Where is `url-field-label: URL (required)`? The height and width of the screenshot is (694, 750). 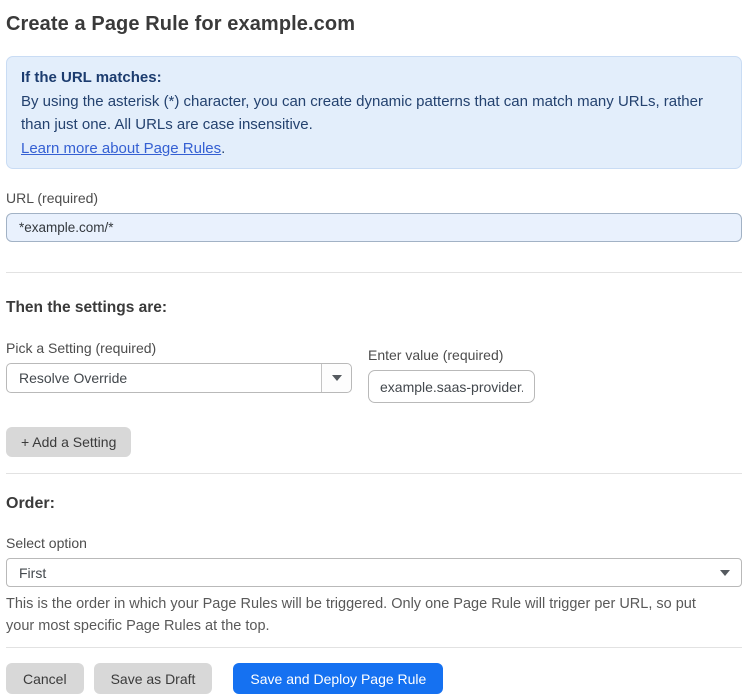 url-field-label: URL (required) is located at coordinates (52, 198).